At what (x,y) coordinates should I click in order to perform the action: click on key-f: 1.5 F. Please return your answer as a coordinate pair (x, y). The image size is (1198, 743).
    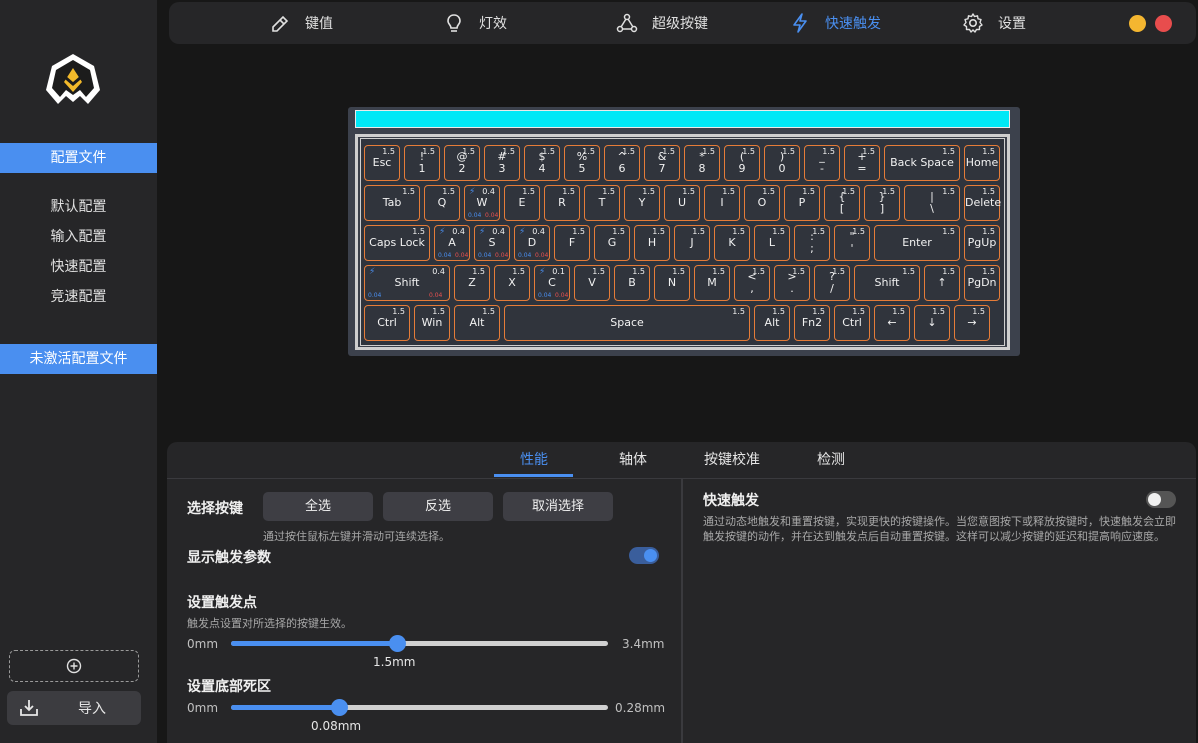
    Looking at the image, I should click on (572, 243).